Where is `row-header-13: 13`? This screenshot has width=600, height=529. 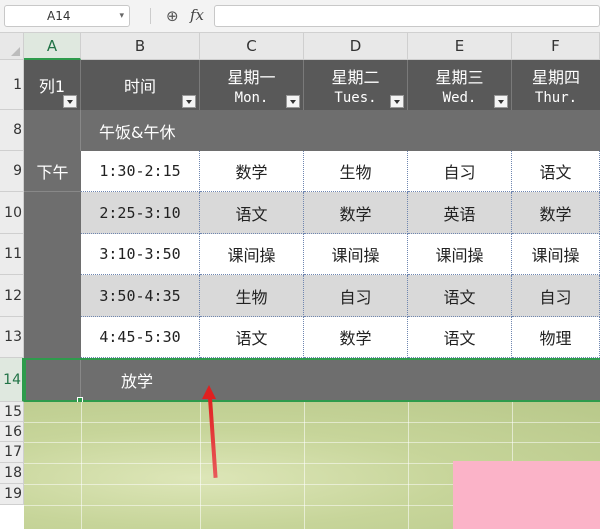
row-header-13: 13 is located at coordinates (12, 337).